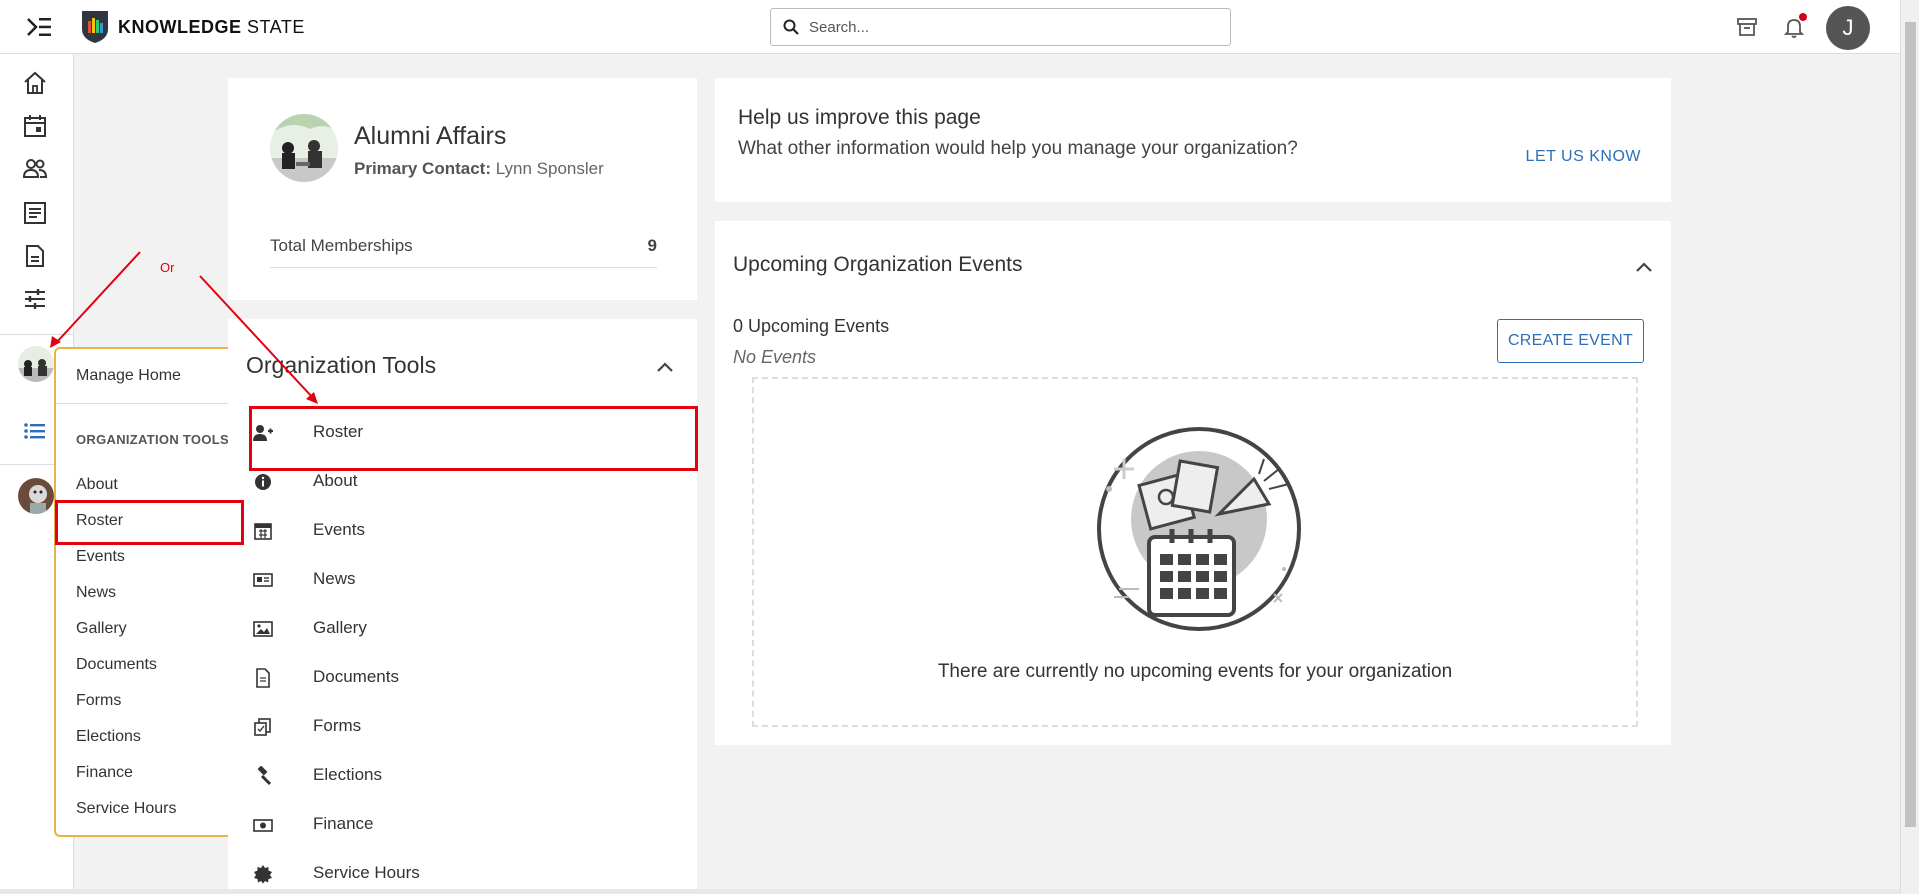 The width and height of the screenshot is (1919, 894). What do you see at coordinates (263, 580) in the screenshot?
I see `newspaper-icon` at bounding box center [263, 580].